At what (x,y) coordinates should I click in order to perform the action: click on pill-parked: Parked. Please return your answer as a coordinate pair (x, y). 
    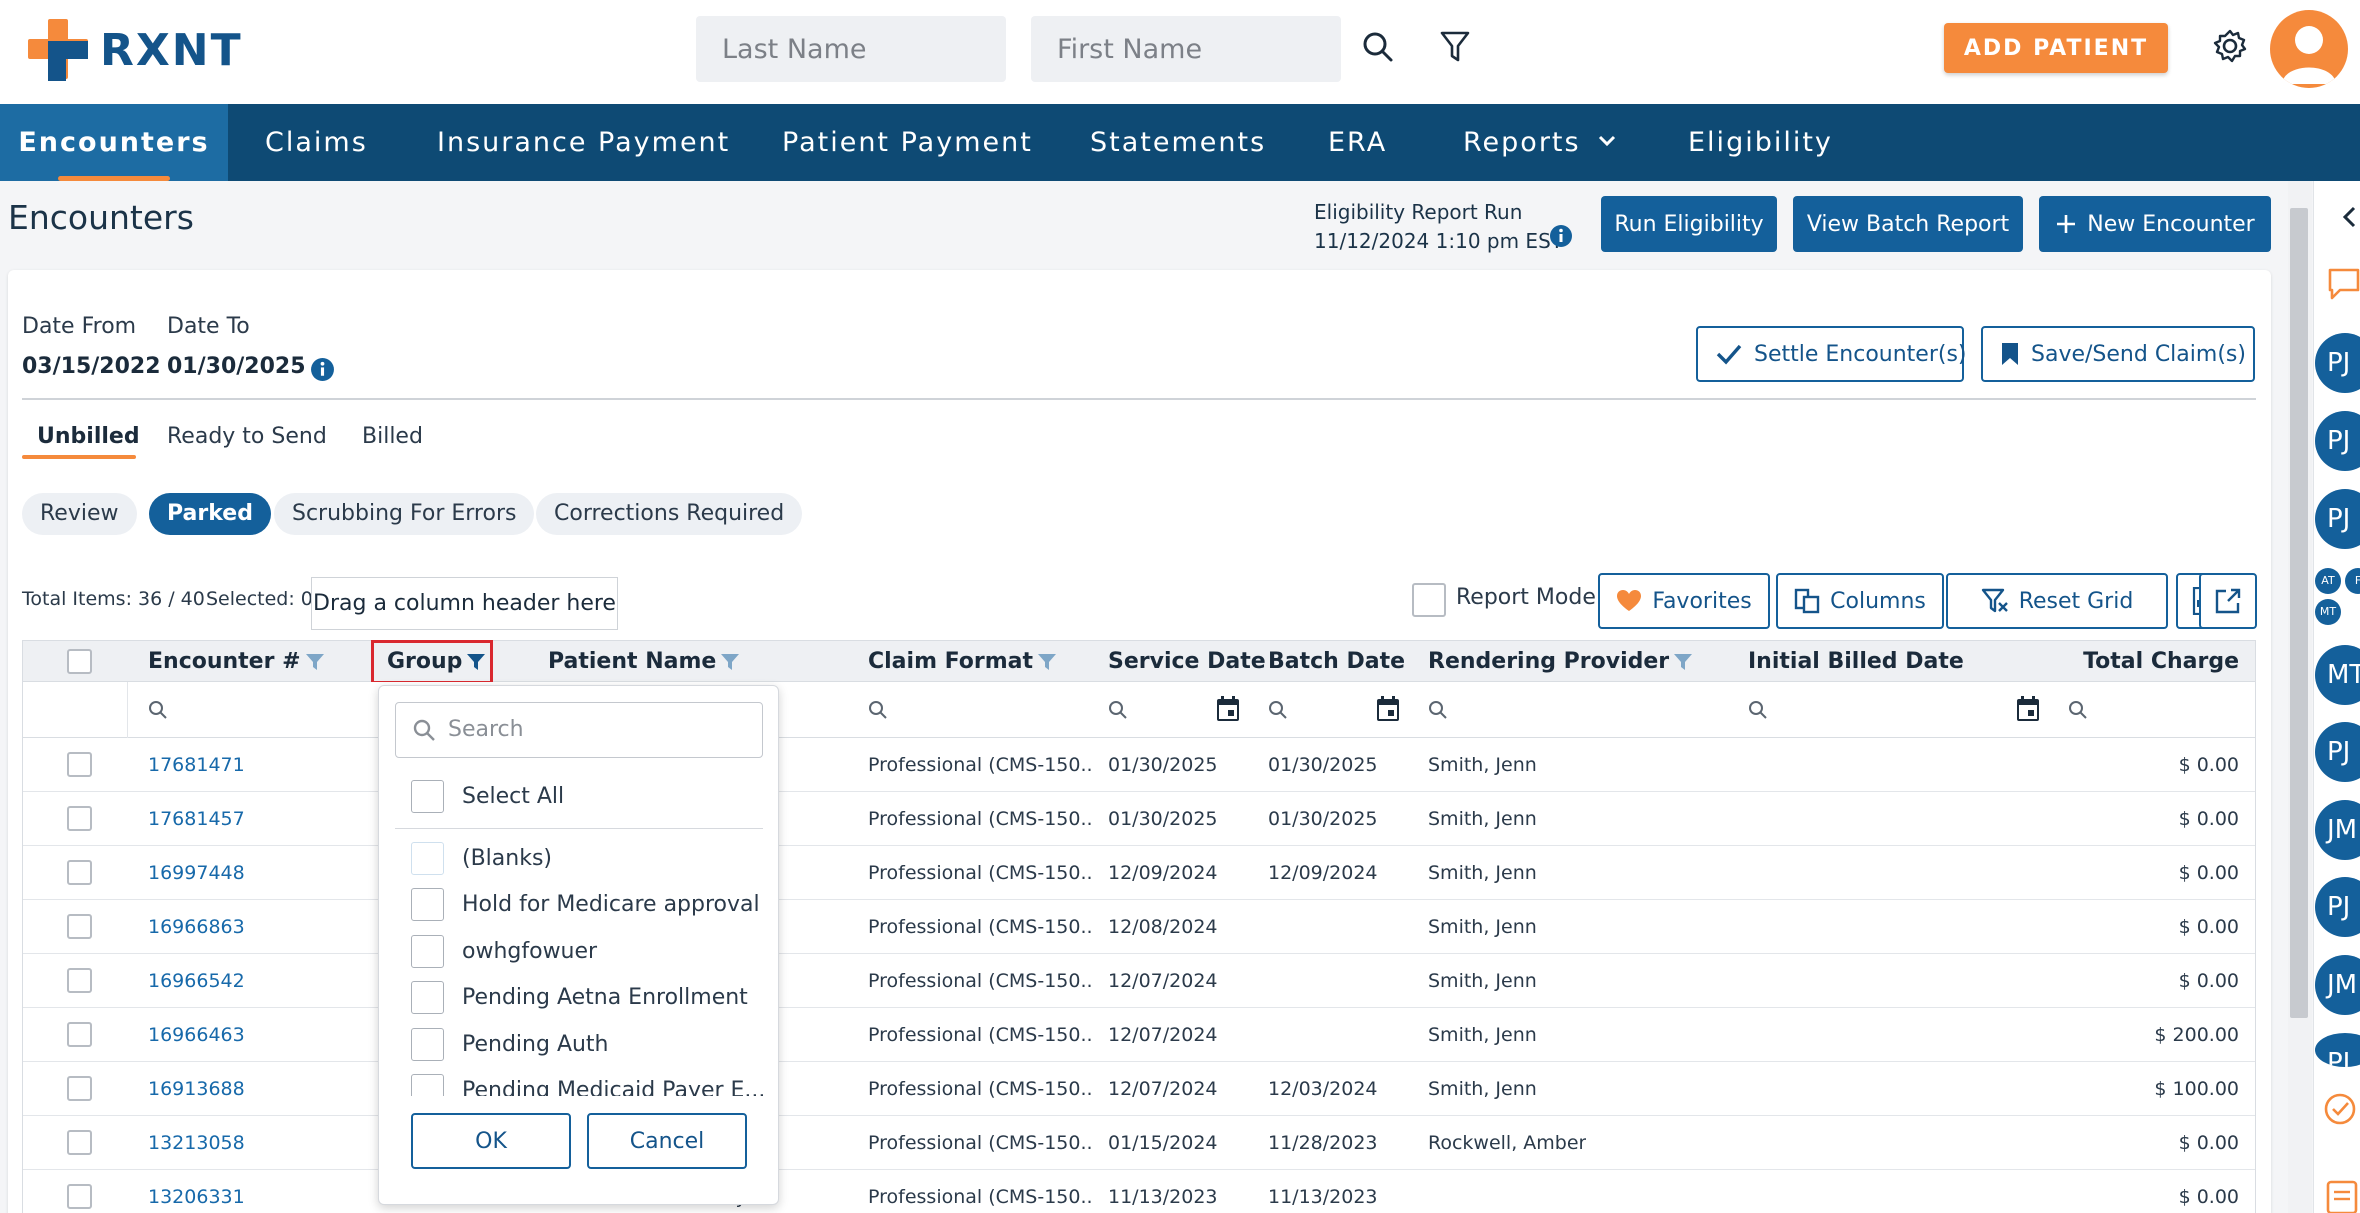
    Looking at the image, I should click on (210, 514).